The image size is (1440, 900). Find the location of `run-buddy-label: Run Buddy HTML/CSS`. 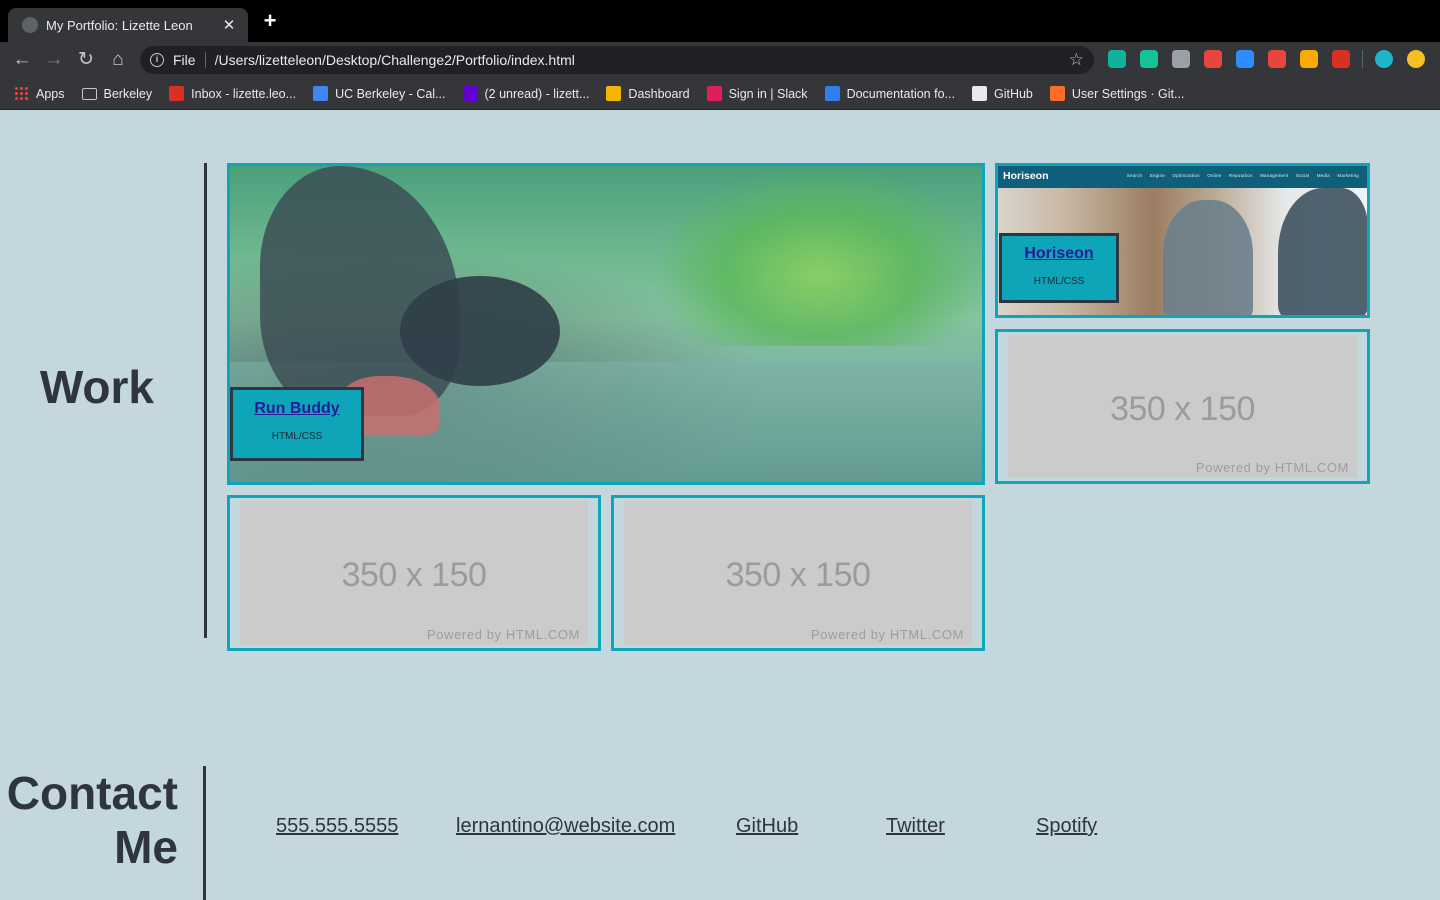

run-buddy-label: Run Buddy HTML/CSS is located at coordinates (297, 424).